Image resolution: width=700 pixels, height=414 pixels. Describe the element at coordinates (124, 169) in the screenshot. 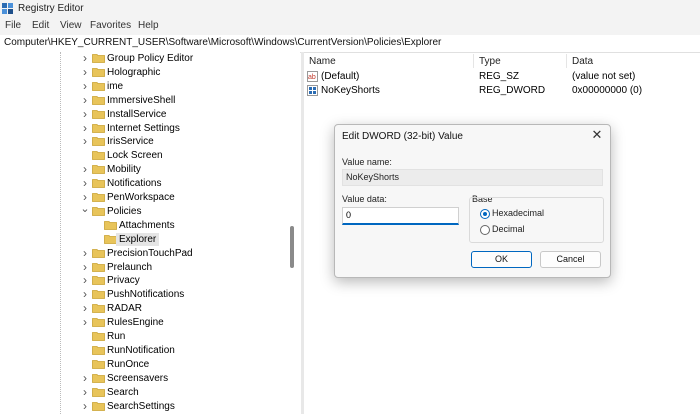

I see `tree-item-label: Mobility` at that location.